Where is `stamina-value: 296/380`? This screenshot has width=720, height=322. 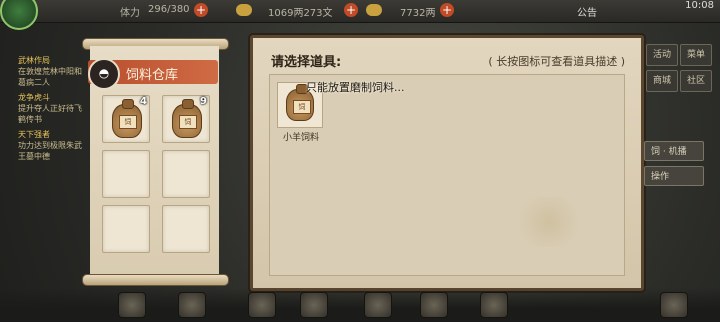
stamina-value: 296/380 is located at coordinates (169, 9).